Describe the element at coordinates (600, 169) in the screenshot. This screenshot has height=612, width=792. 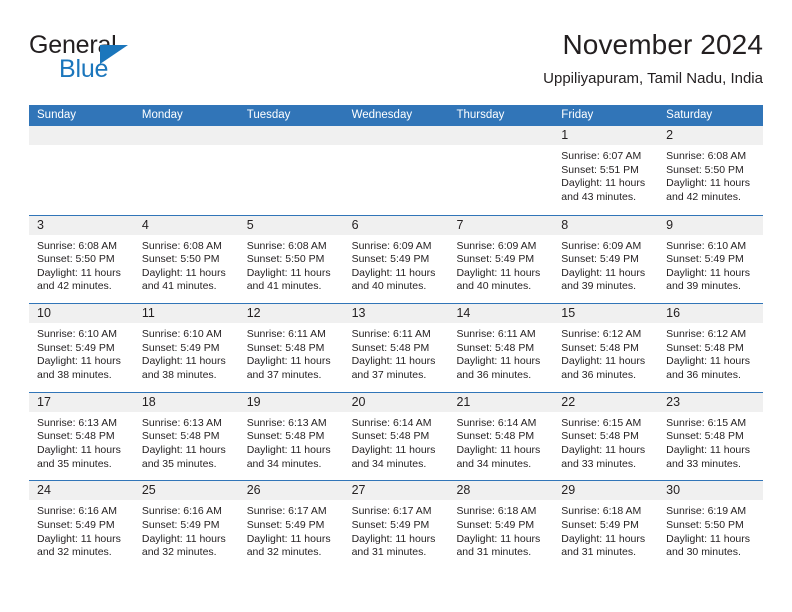
I see `sunset-text: Sunset: 5:51 PM` at that location.